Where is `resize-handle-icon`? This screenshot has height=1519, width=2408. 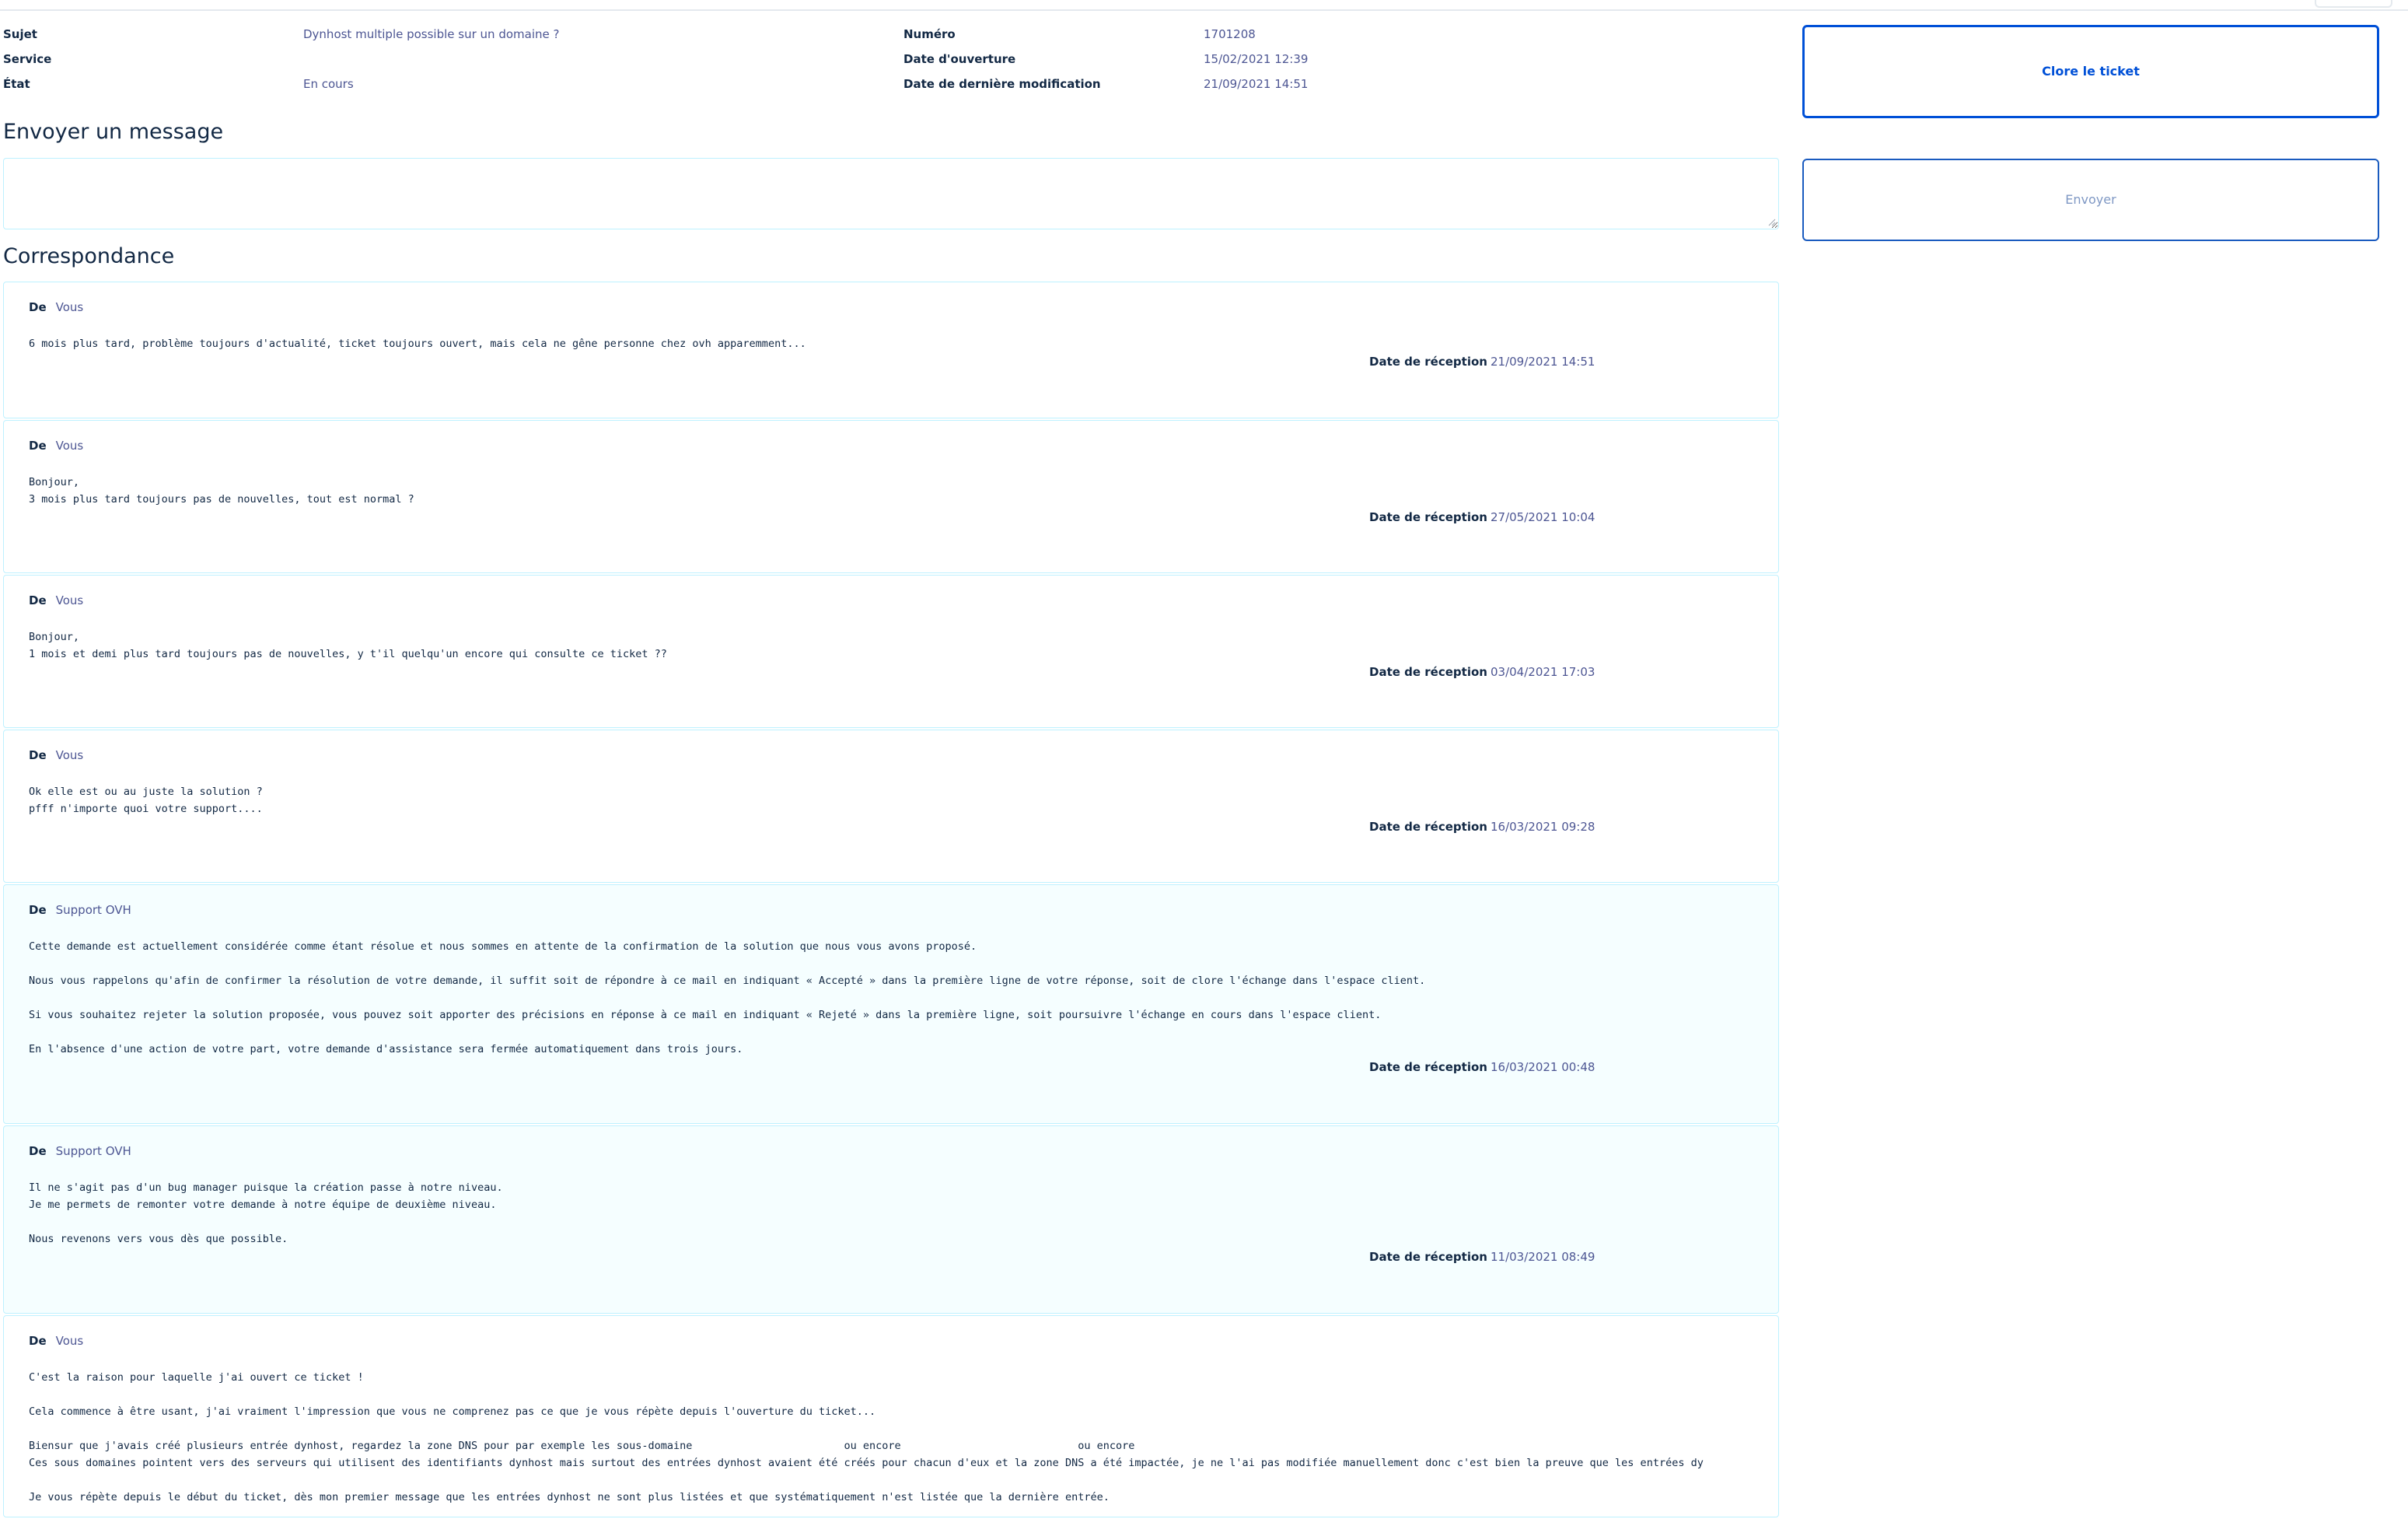 resize-handle-icon is located at coordinates (1772, 223).